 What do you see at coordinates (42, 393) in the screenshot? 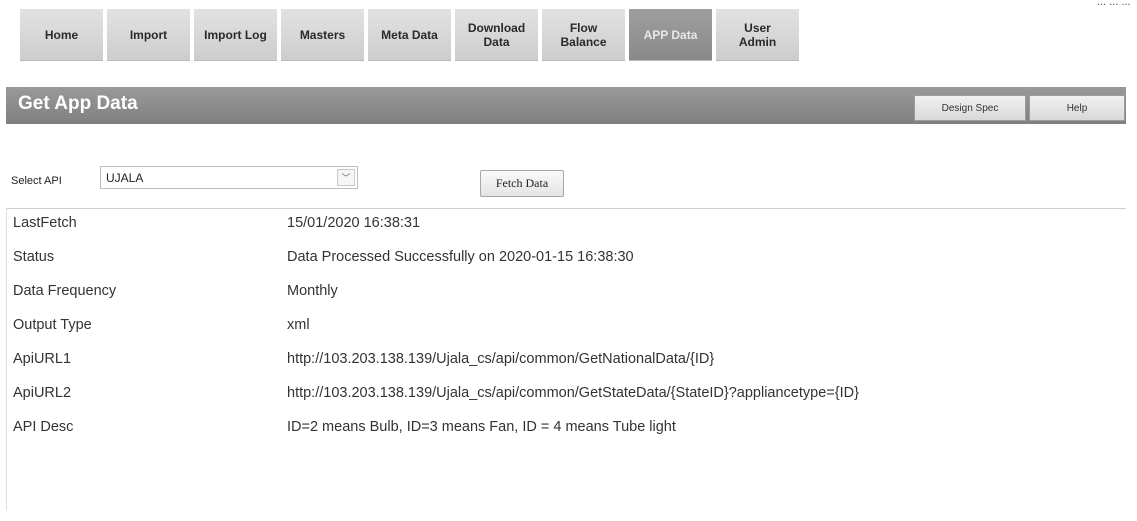
I see `detail-key: ApiURL2` at bounding box center [42, 393].